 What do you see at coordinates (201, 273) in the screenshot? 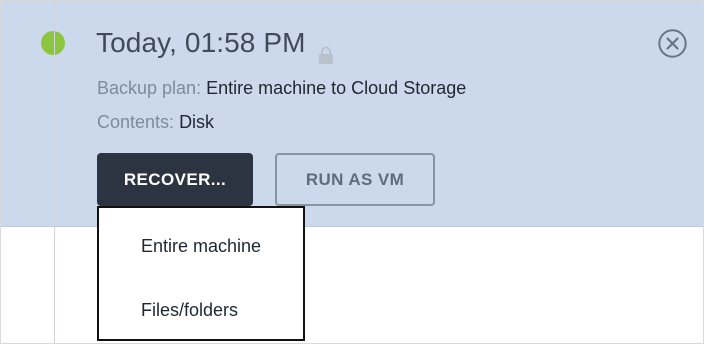
I see `recover-dropdown-menu: Entire machine Files/folders` at bounding box center [201, 273].